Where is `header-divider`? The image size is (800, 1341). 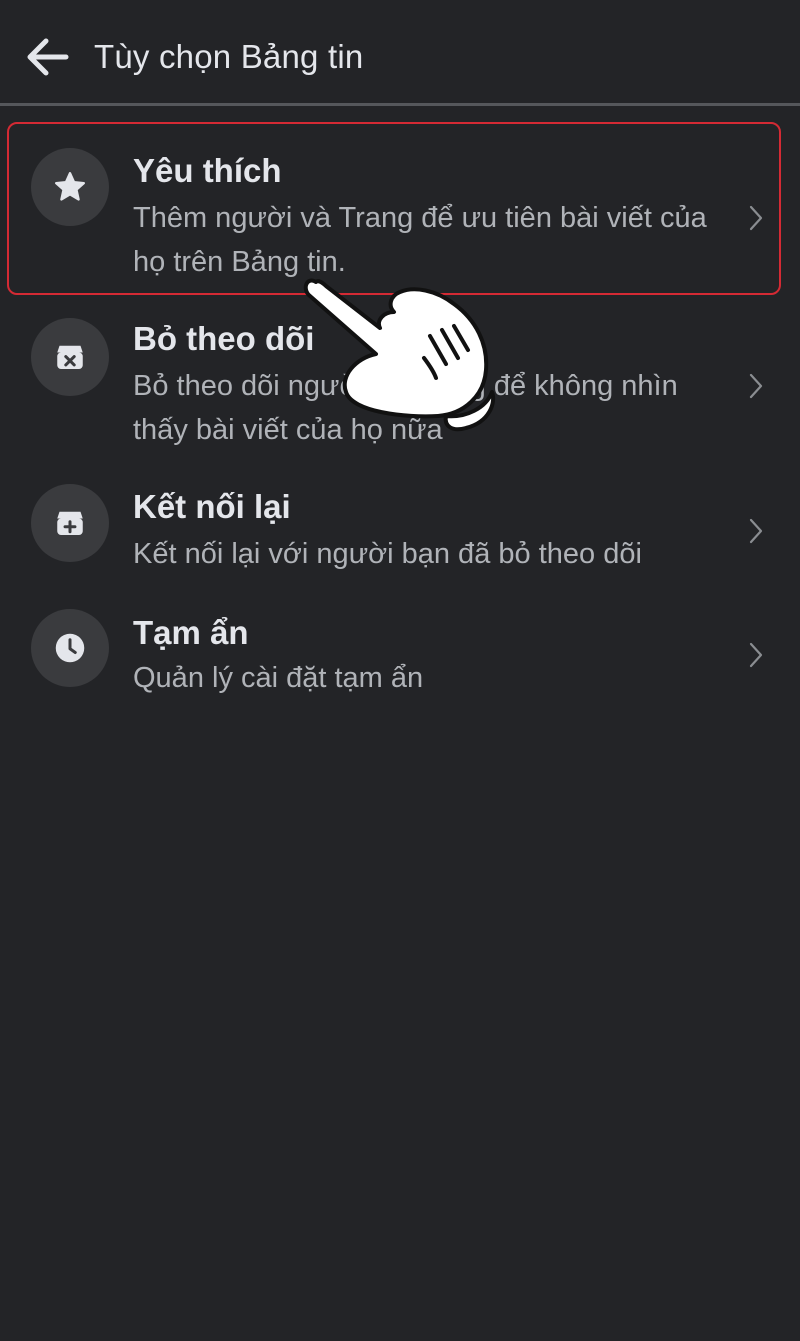
header-divider is located at coordinates (400, 104).